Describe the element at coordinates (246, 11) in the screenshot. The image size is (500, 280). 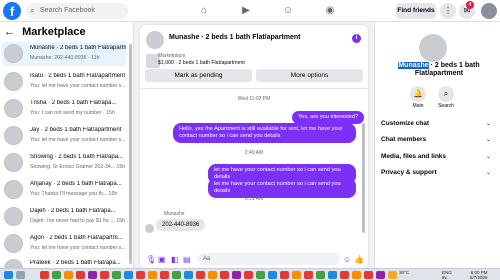
I see `video-icon: ▶` at that location.